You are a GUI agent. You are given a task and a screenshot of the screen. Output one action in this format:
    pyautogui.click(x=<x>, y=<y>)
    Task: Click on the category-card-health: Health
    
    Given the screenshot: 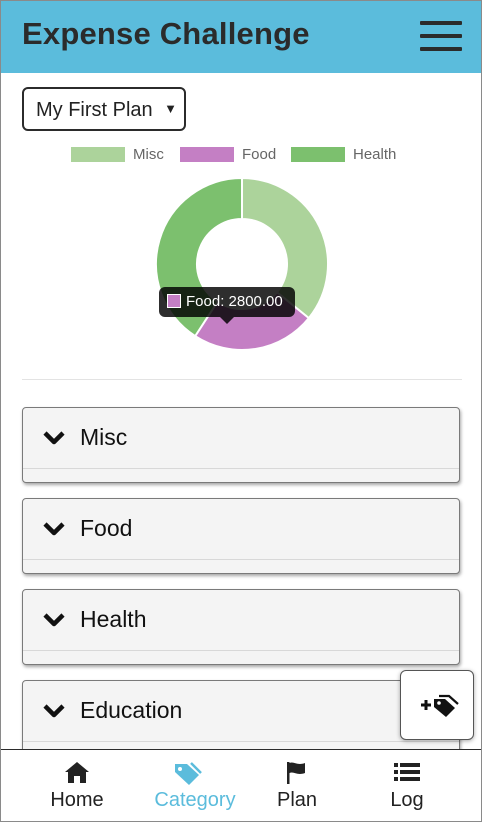 What is the action you would take?
    pyautogui.click(x=241, y=627)
    